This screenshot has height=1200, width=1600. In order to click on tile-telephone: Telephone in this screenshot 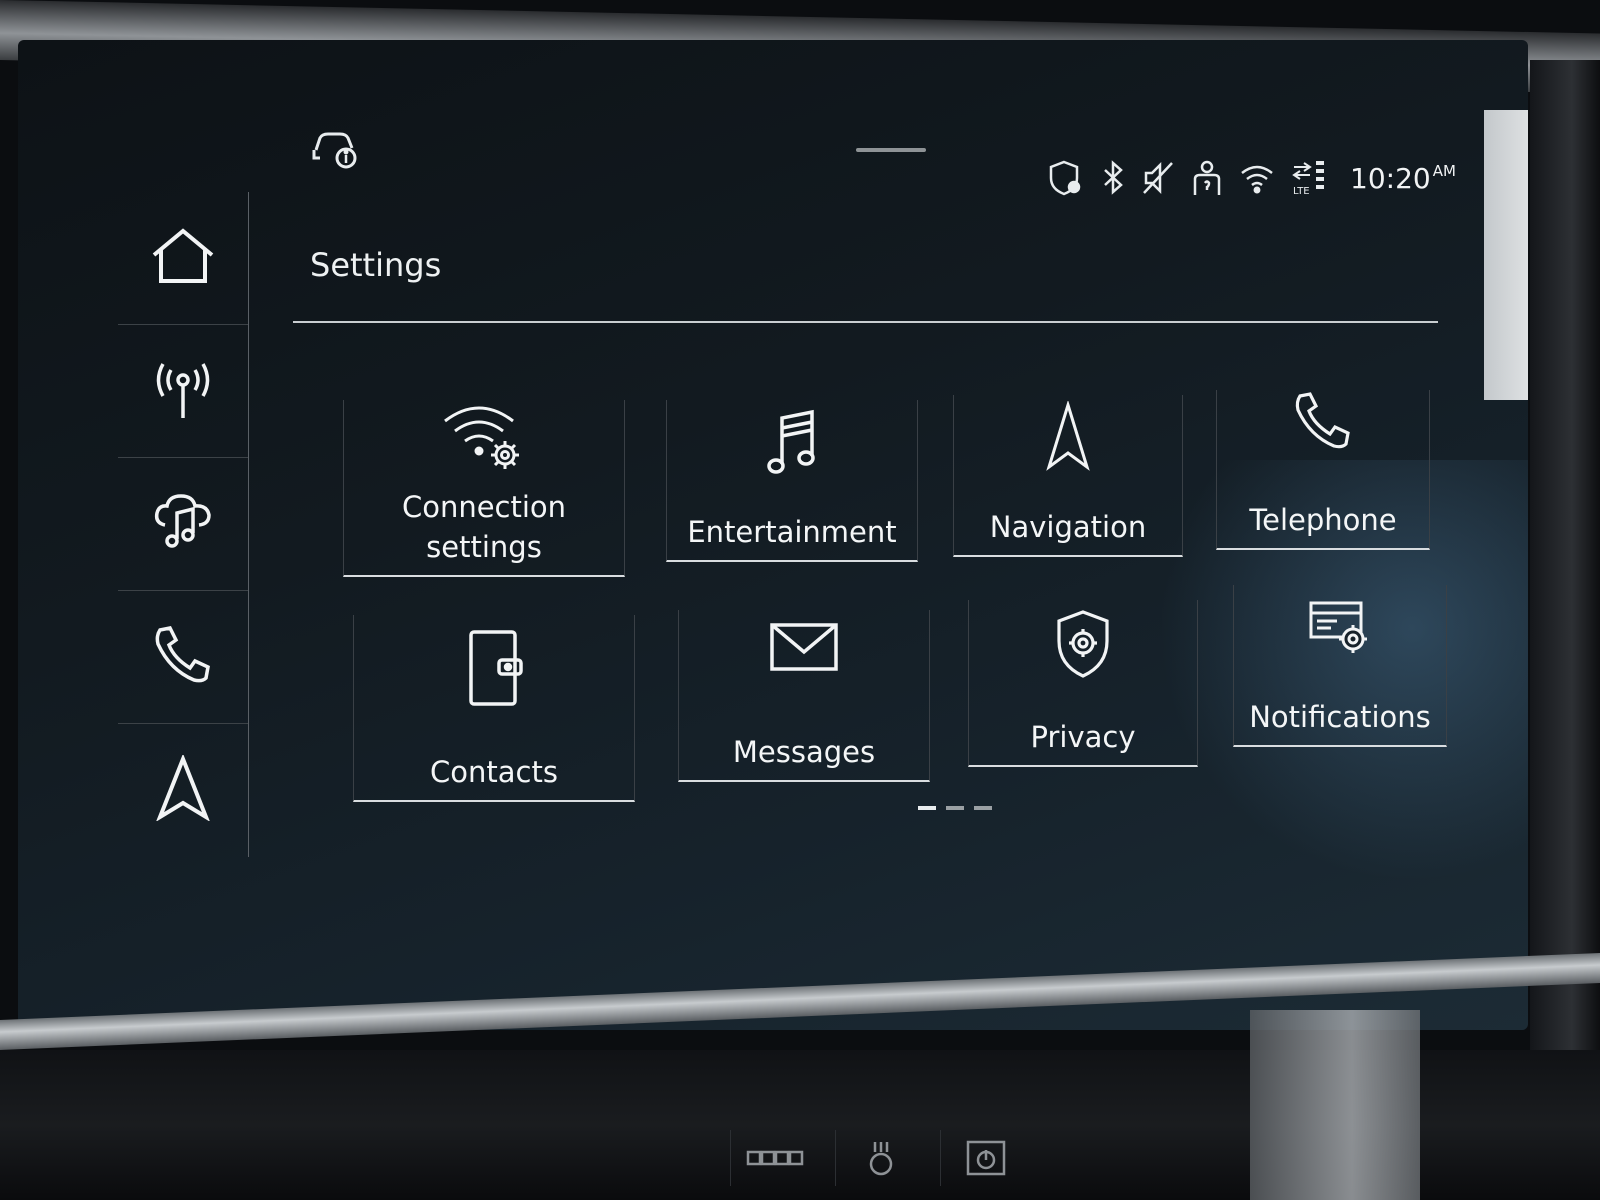, I will do `click(1323, 470)`.